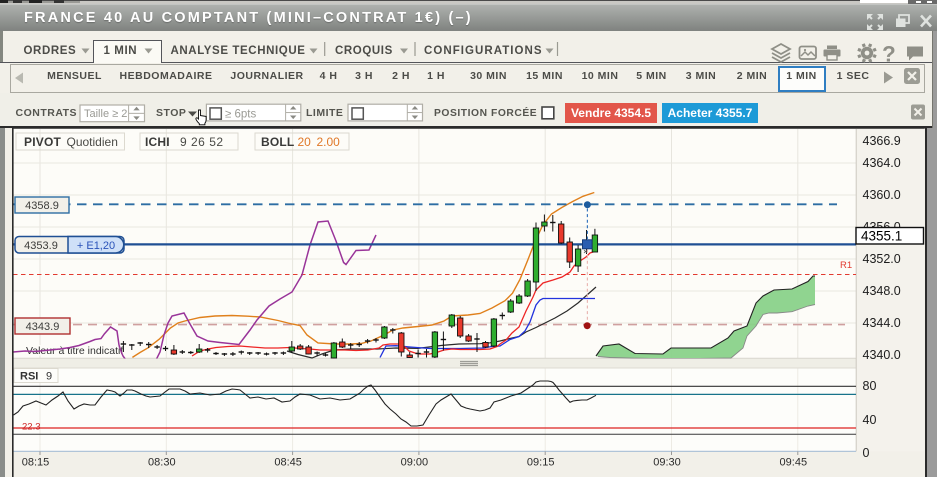 The width and height of the screenshot is (937, 477). I want to click on svg-text: Taille ≥ 2, so click(105, 114).